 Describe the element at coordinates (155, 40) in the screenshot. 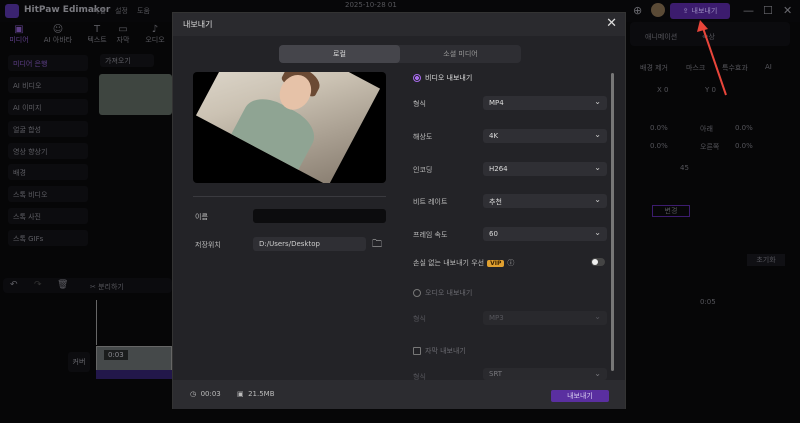

I see `tool-label: 오디오` at that location.